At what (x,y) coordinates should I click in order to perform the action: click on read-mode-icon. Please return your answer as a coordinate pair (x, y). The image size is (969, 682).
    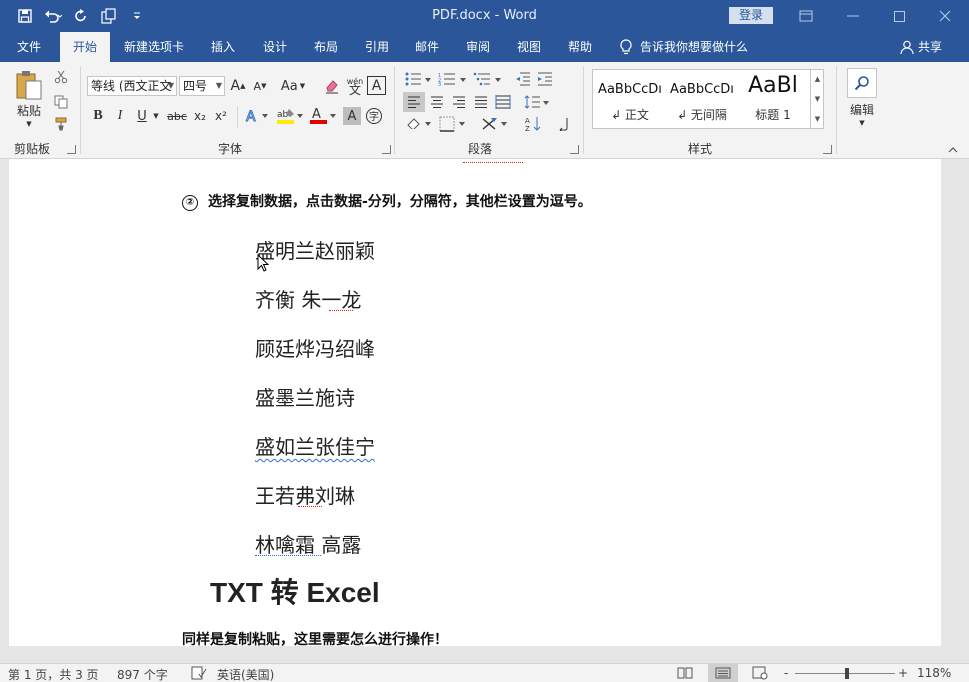
    Looking at the image, I should click on (685, 674).